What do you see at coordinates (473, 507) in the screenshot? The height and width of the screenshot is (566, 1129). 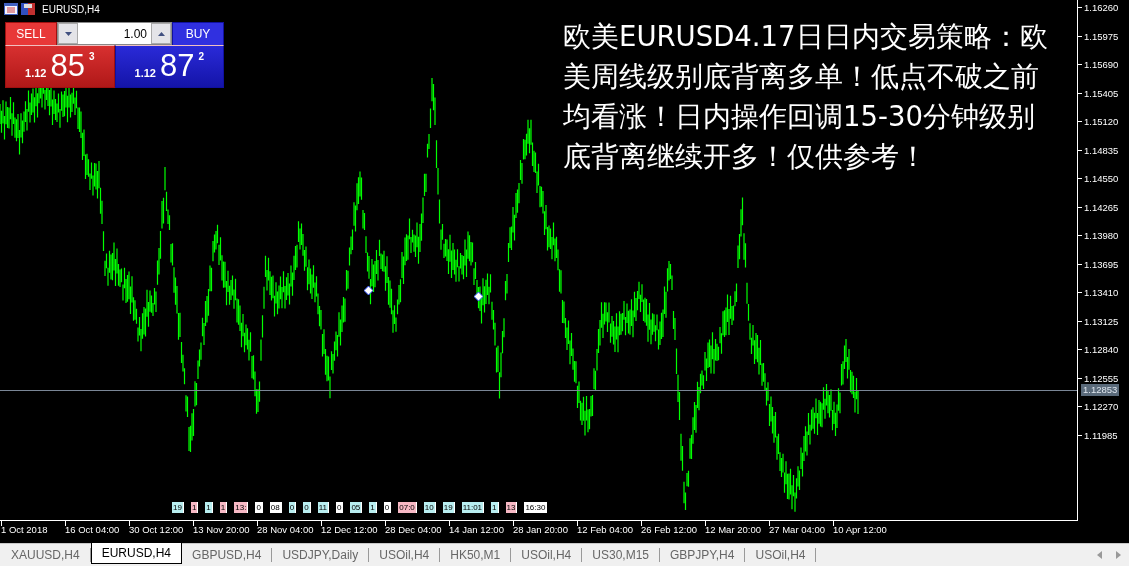 I see `event-tag: 11:01` at bounding box center [473, 507].